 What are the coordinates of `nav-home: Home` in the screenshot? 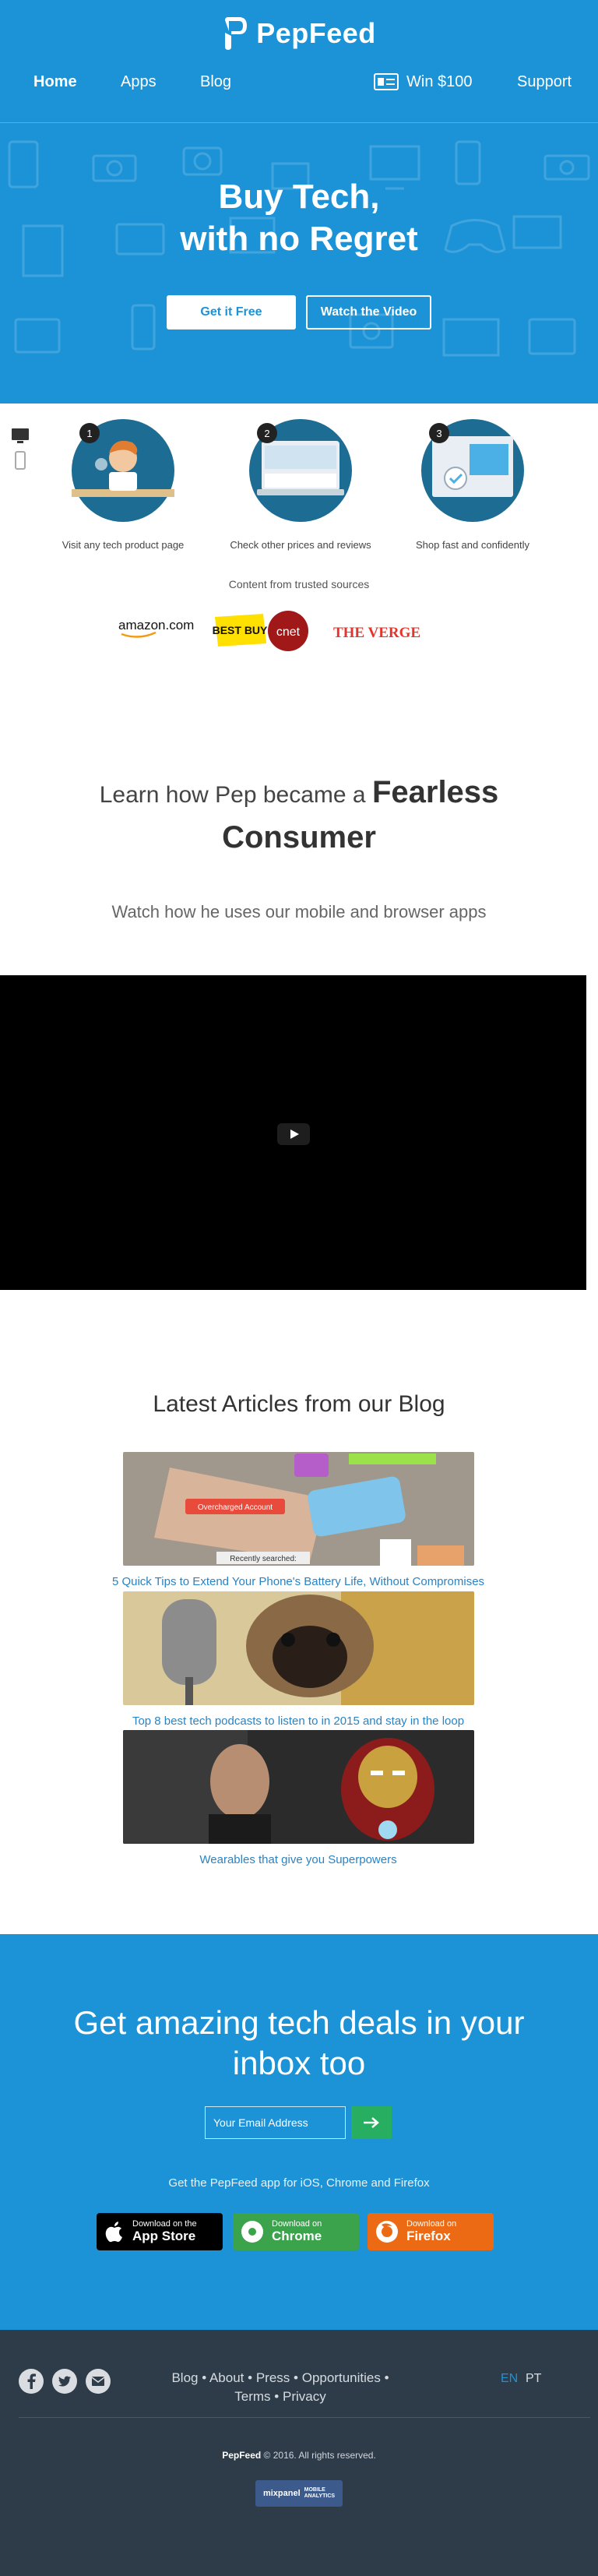 It's located at (55, 82).